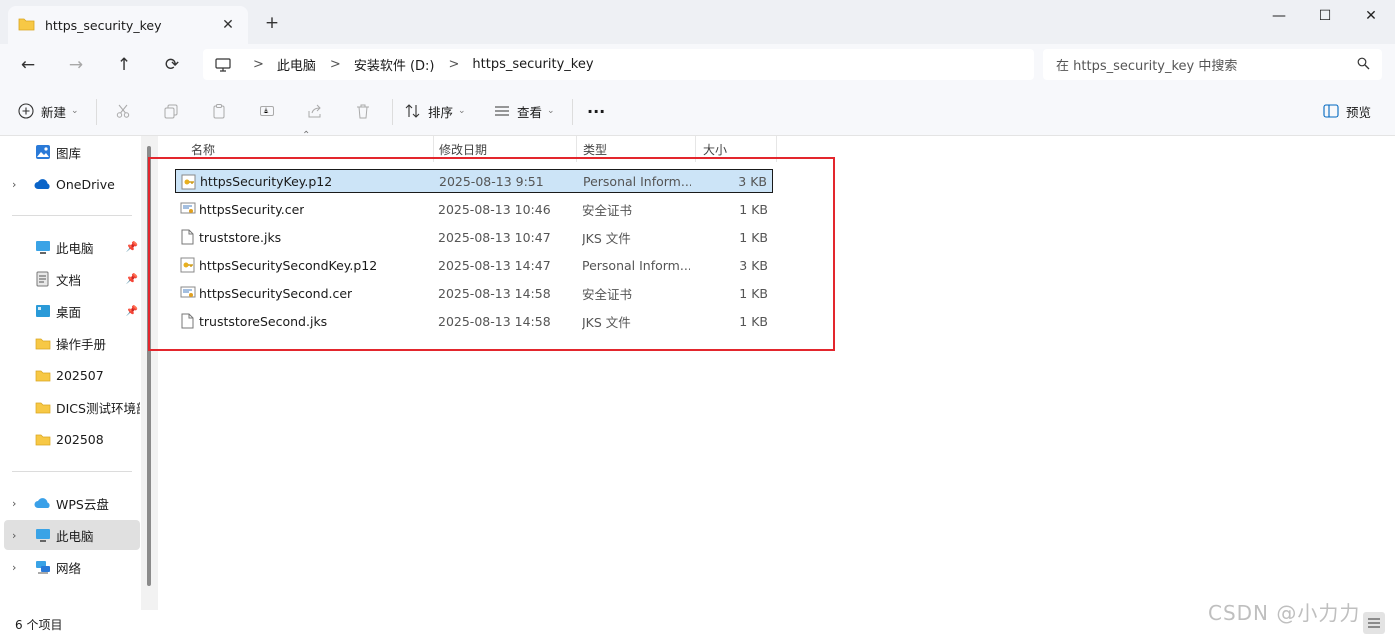  Describe the element at coordinates (172, 65) in the screenshot. I see `refresh-button: ⟳` at that location.